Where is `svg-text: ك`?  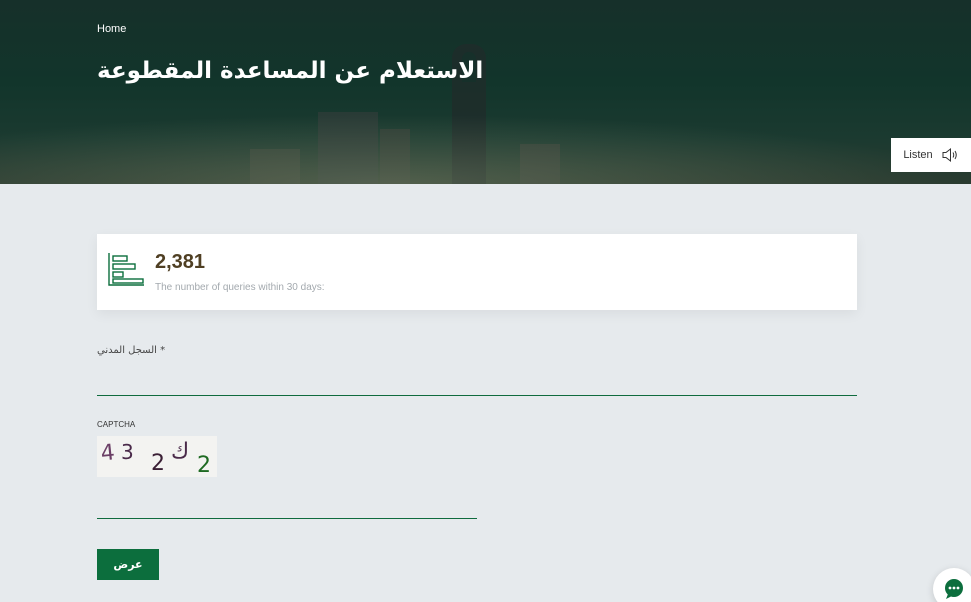
svg-text: ك is located at coordinates (180, 451).